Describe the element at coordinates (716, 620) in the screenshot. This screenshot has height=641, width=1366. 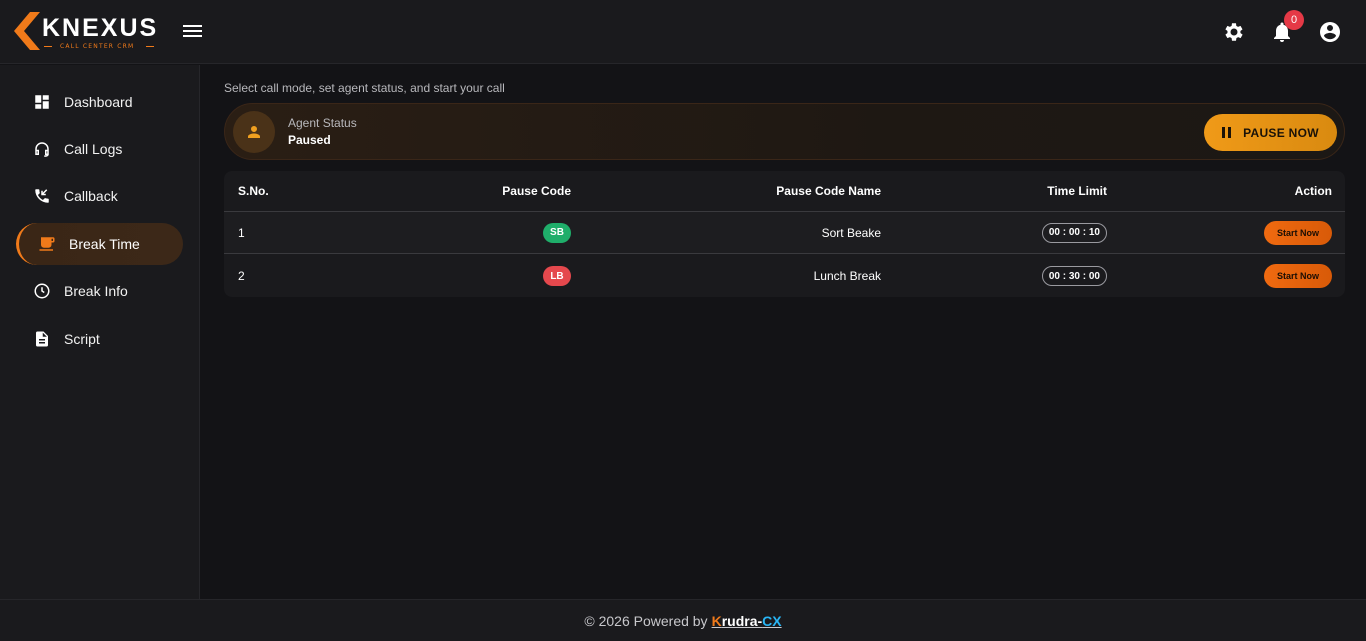
I see `footer-brand-k: K` at that location.